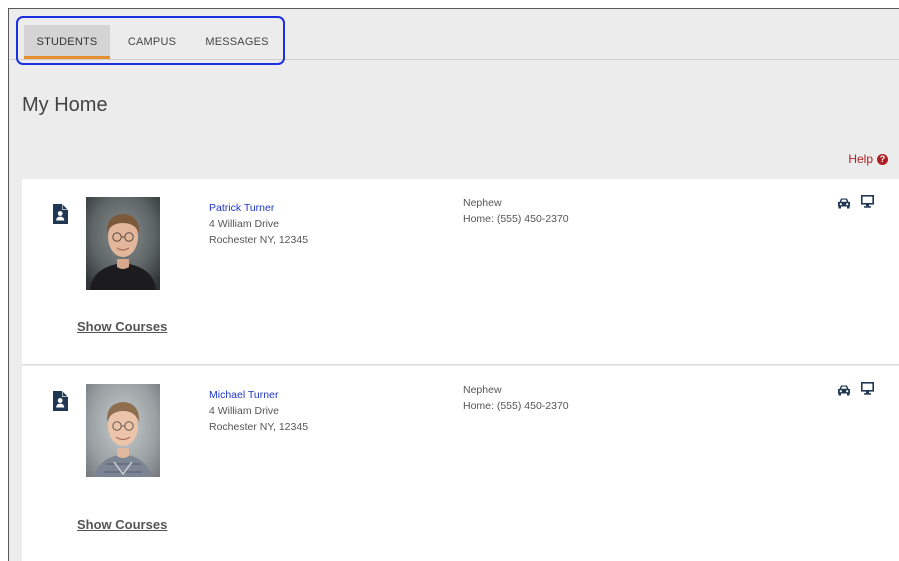 The image size is (899, 561). I want to click on help-label: Help, so click(860, 159).